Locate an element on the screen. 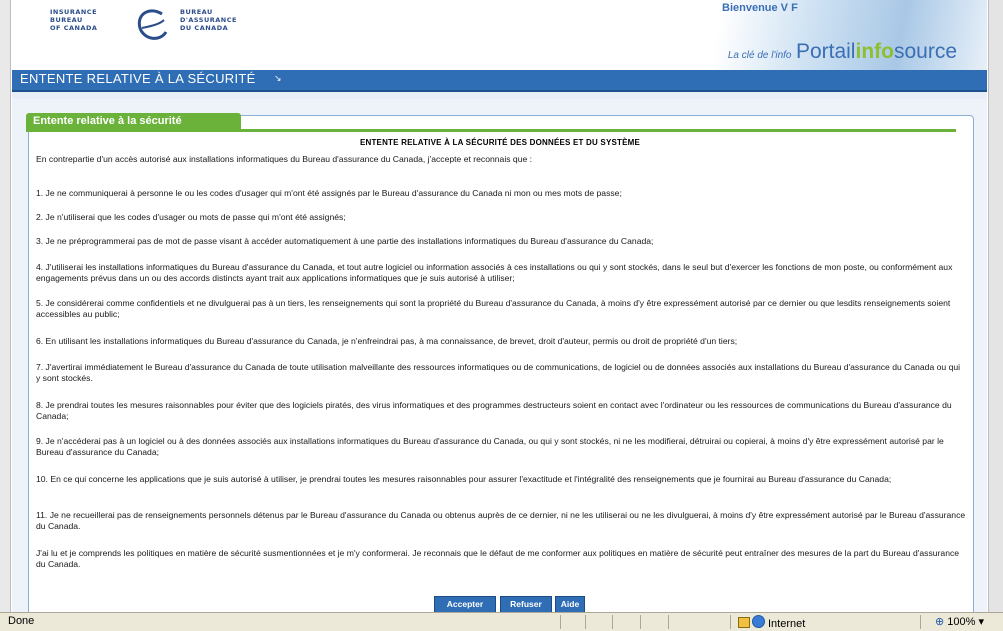 Image resolution: width=1003 pixels, height=631 pixels. portal-word-portail: Portail is located at coordinates (825, 51).